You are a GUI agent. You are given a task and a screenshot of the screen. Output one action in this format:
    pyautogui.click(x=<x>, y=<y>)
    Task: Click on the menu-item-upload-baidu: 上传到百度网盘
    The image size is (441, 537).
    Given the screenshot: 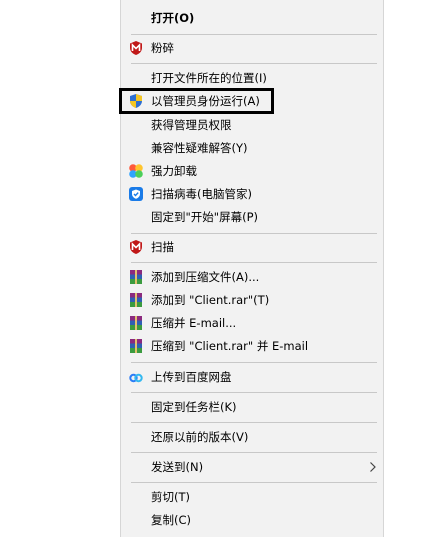 What is the action you would take?
    pyautogui.click(x=252, y=377)
    